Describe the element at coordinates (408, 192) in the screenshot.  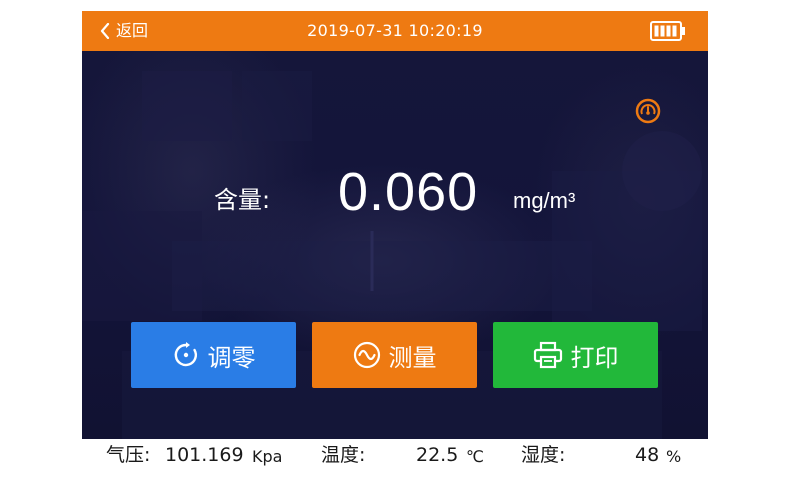
I see `concentration-value: 0.060` at that location.